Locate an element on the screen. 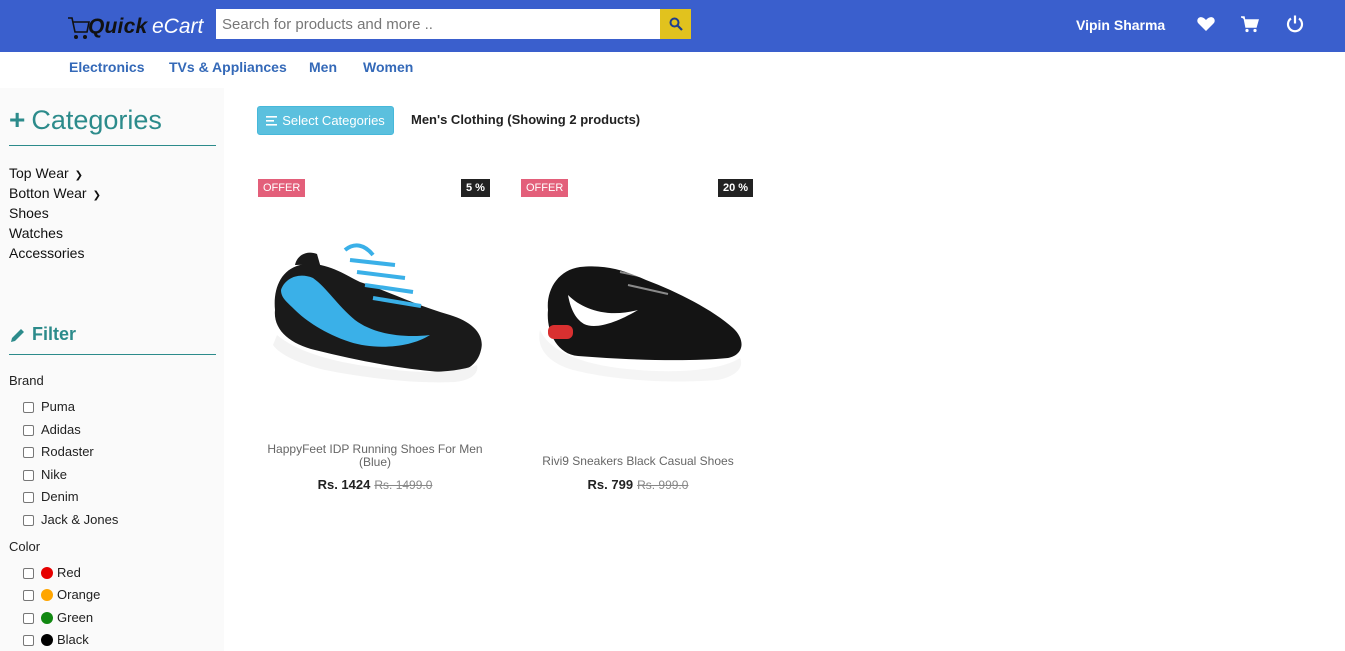 The image size is (1345, 651). search-button is located at coordinates (675, 24).